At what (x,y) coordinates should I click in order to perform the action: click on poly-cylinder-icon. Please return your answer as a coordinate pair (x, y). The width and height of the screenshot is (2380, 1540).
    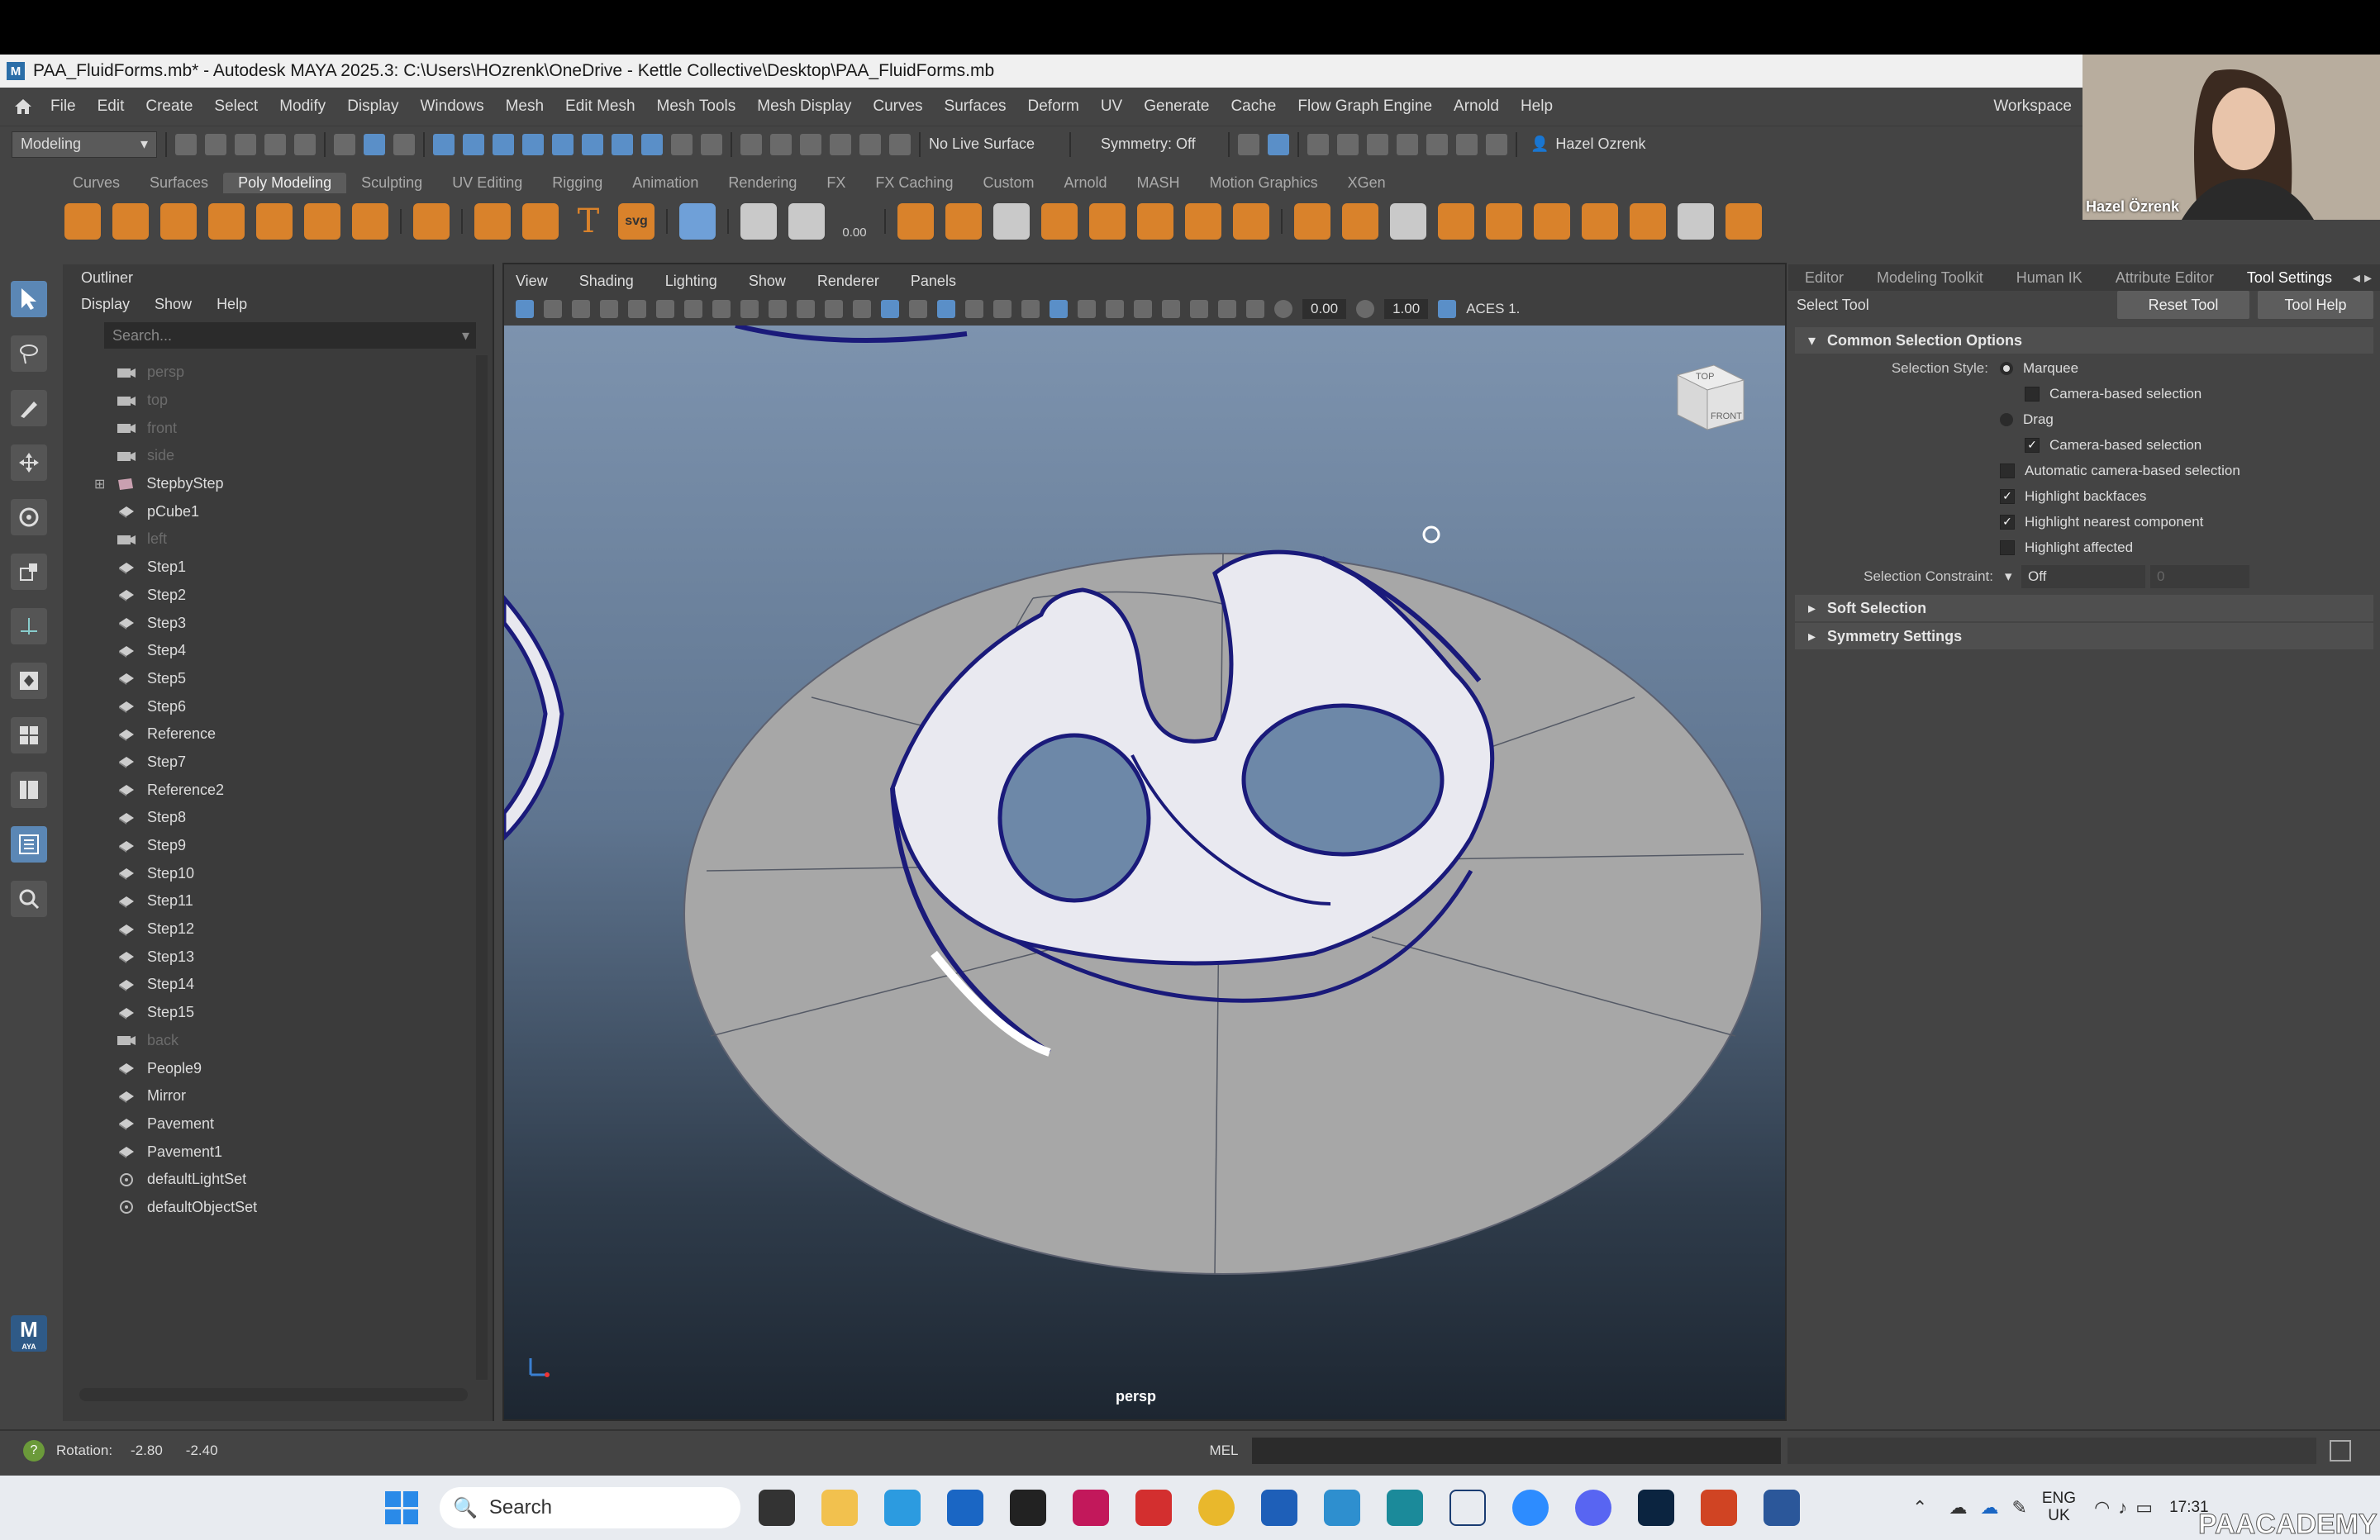
    Looking at the image, I should click on (178, 221).